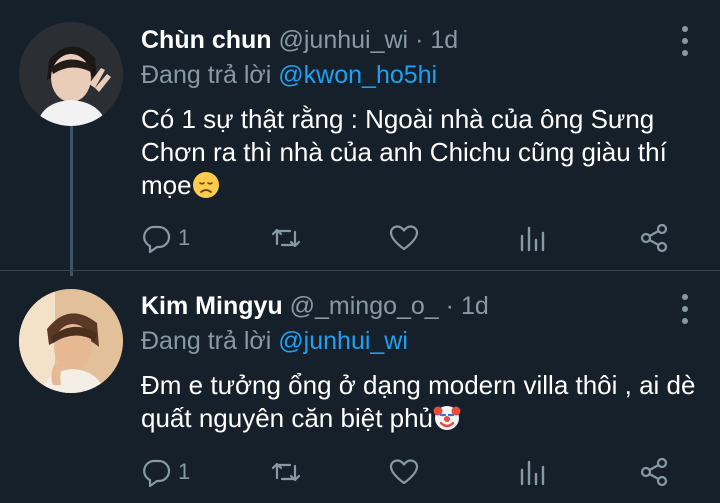 This screenshot has width=720, height=503. What do you see at coordinates (343, 40) in the screenshot?
I see `user-handle: @junhui_wi` at bounding box center [343, 40].